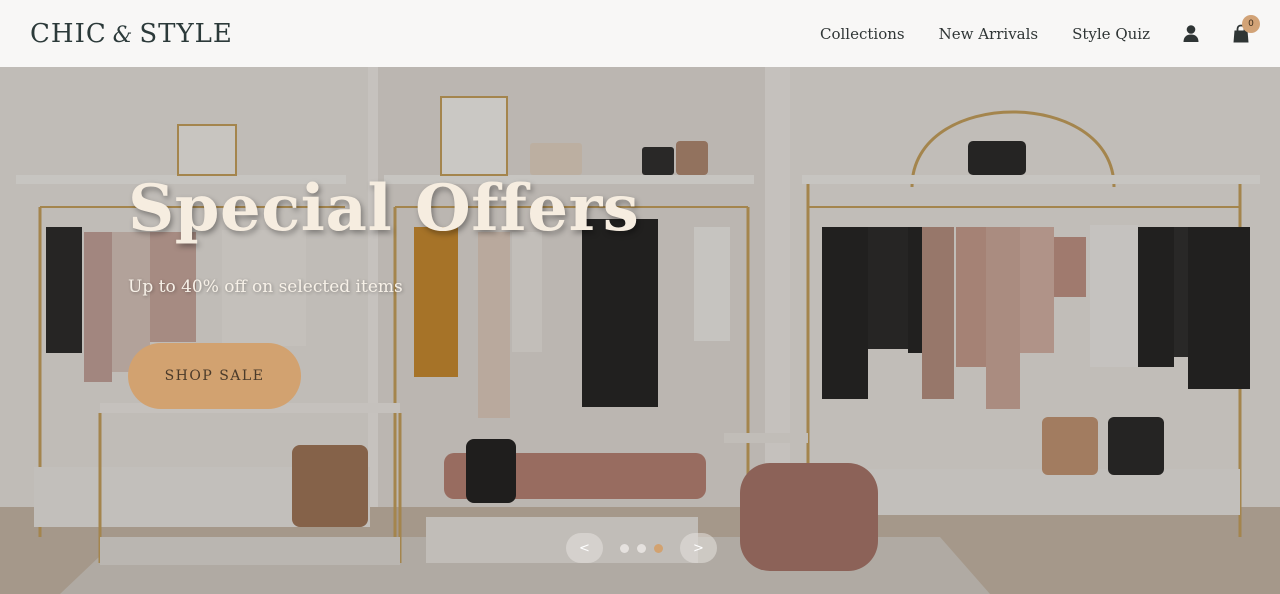 This screenshot has width=1280, height=594. I want to click on nav-link-new-arrivals: New Arrivals, so click(989, 34).